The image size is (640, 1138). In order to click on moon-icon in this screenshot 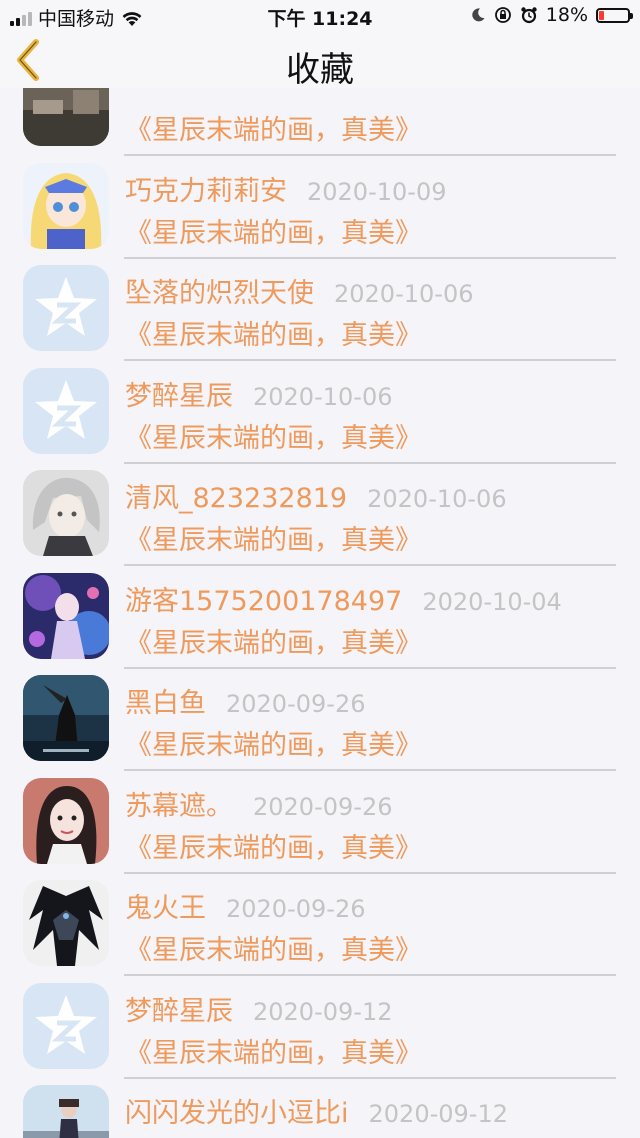, I will do `click(478, 15)`.